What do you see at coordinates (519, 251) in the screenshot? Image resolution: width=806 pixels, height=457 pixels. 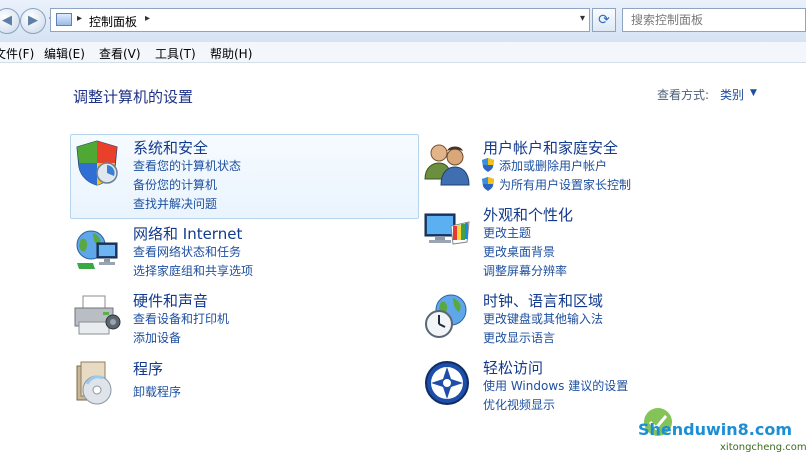 I see `link-change-desktop-background: 更改桌面背景` at bounding box center [519, 251].